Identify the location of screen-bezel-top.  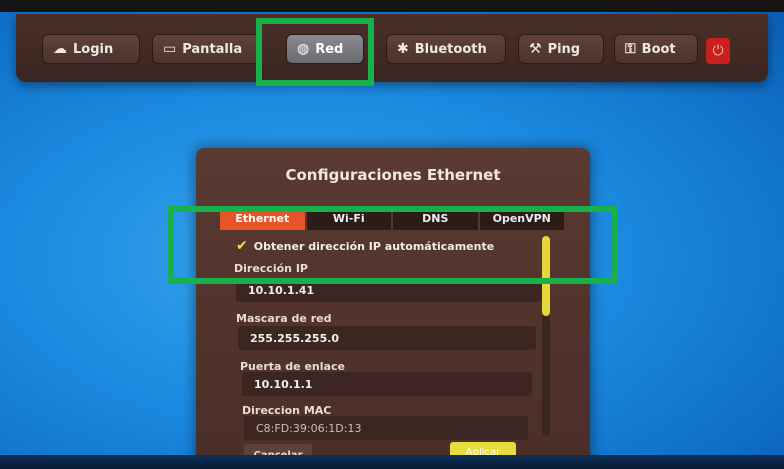
(392, 6).